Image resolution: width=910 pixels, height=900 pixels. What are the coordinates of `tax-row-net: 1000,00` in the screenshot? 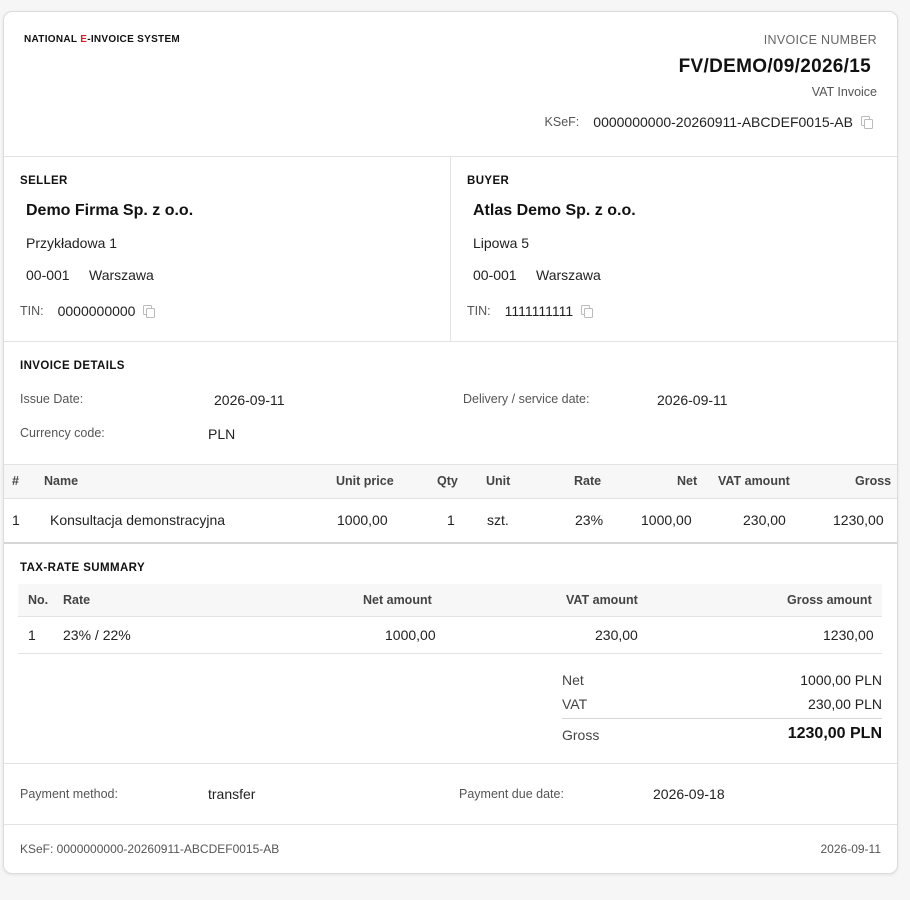 It's located at (410, 635).